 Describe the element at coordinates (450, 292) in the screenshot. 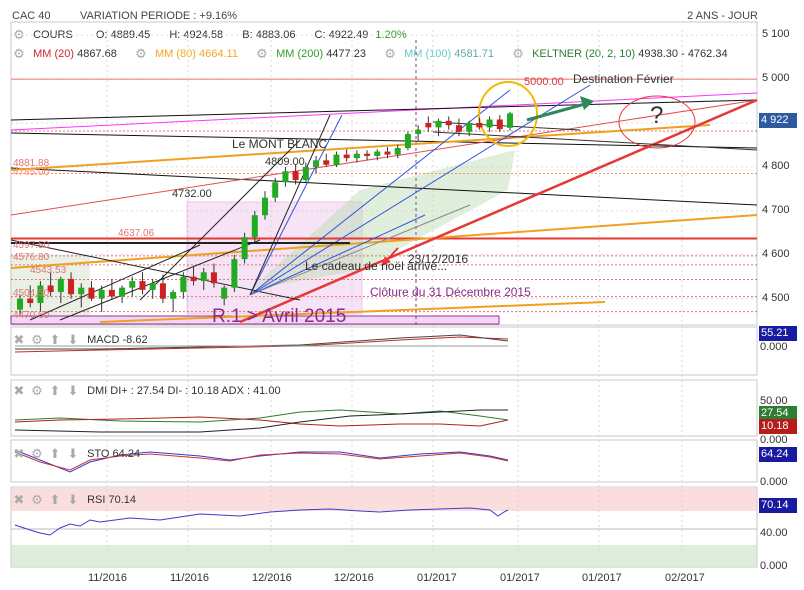

I see `cloture-label: Clôture du 31 Décembre 2015` at that location.